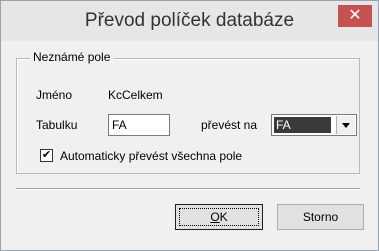  I want to click on group-legend: Neznámé pole, so click(72, 57).